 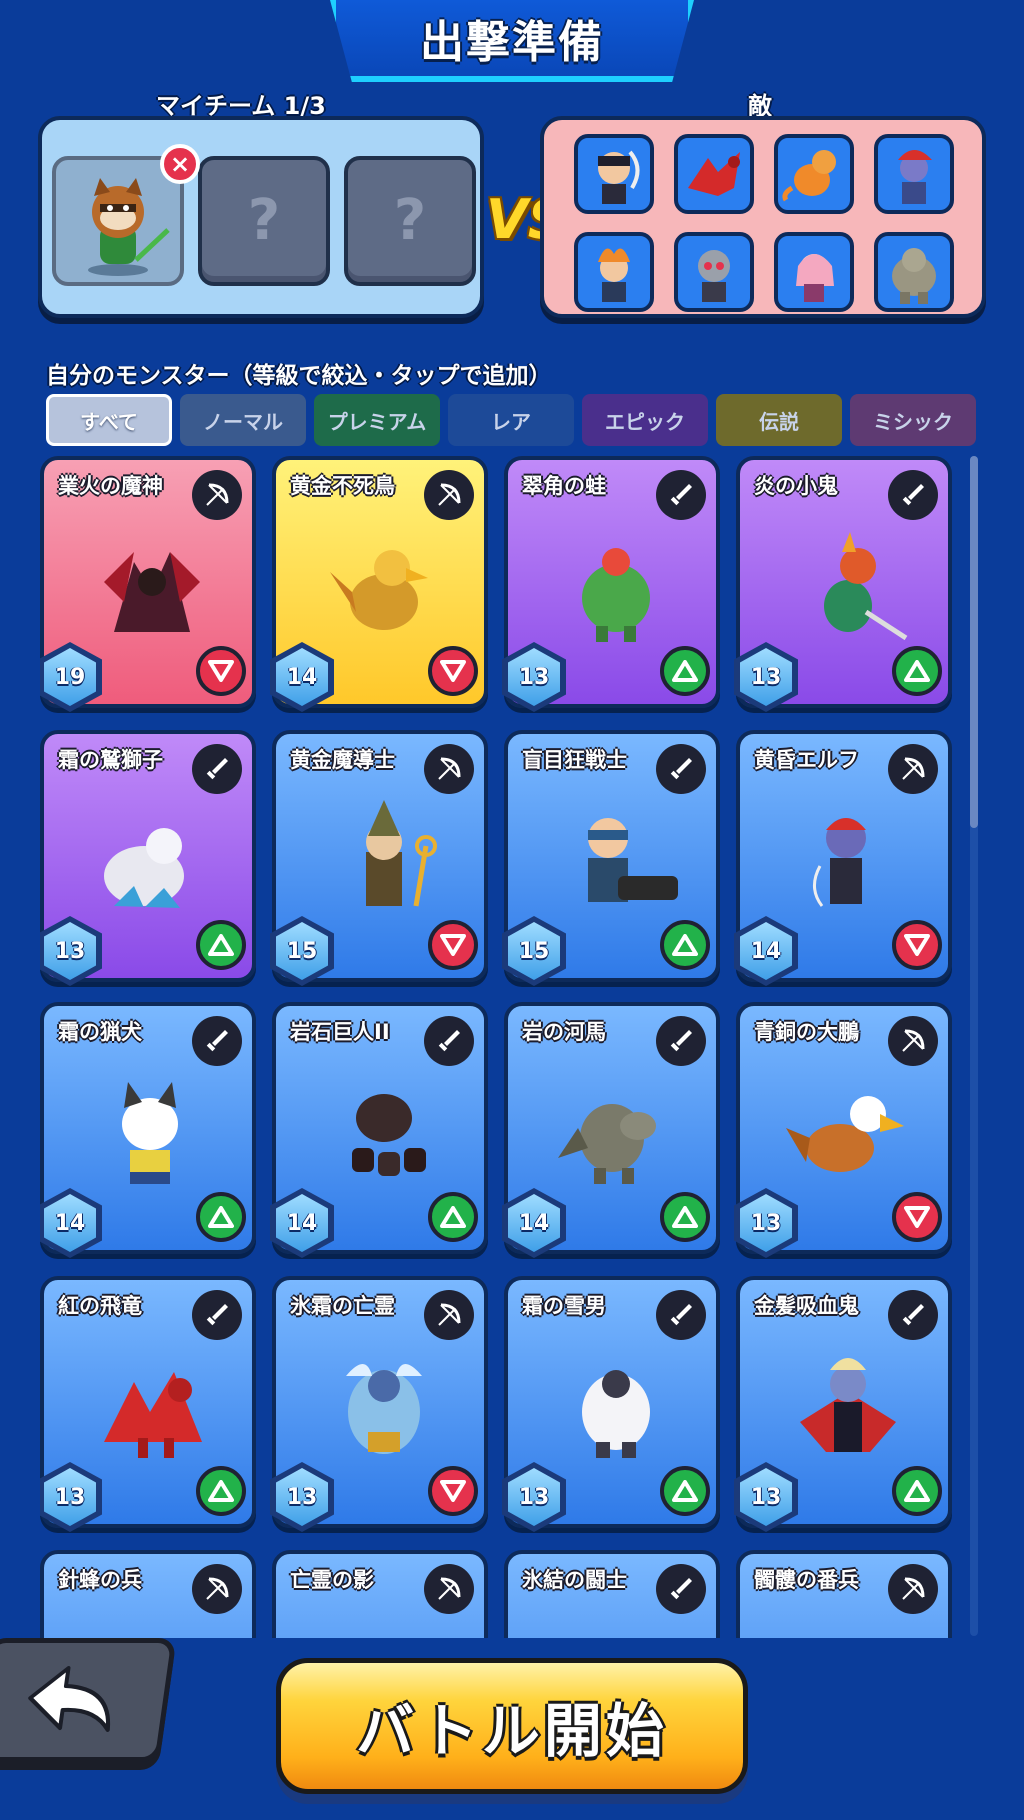 What do you see at coordinates (110, 486) in the screenshot?
I see `monster-name: 業火の魔神` at bounding box center [110, 486].